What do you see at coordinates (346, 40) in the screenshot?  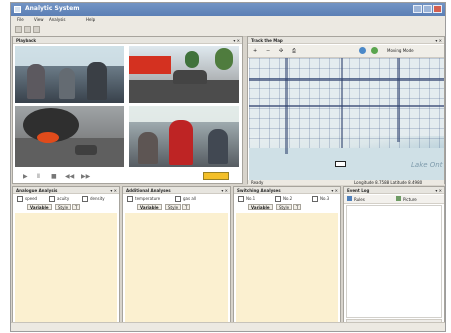 I see `map-header: Track the Map ▾ ✕` at bounding box center [346, 40].